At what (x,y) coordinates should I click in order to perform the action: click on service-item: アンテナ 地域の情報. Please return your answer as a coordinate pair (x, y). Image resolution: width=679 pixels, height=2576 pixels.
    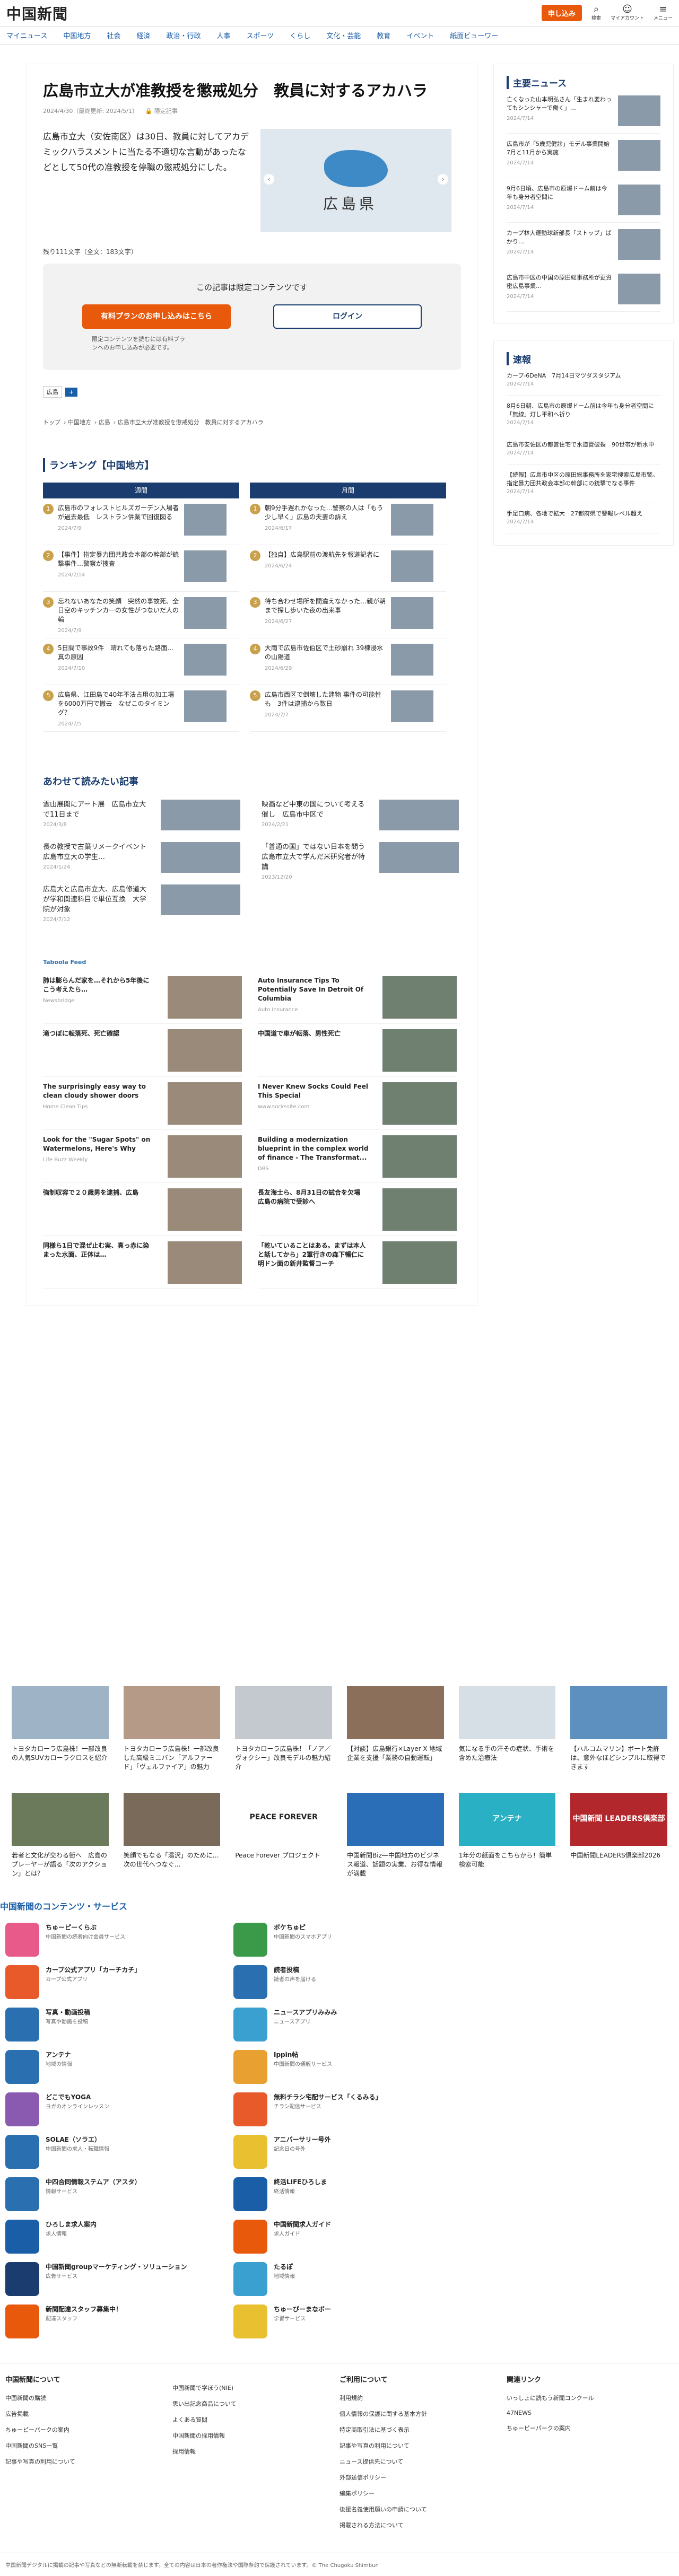
    Looking at the image, I should click on (119, 2071).